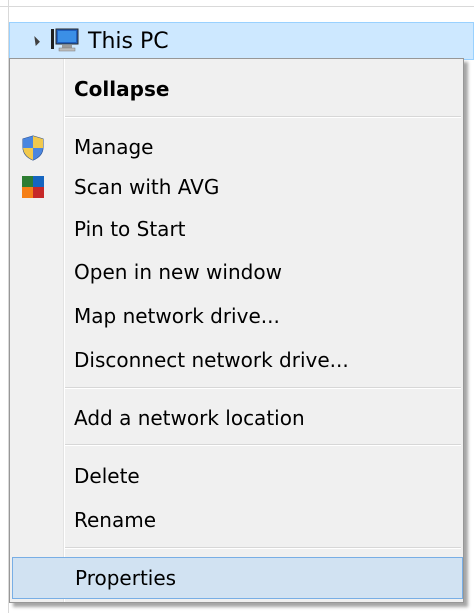 The image size is (474, 613). What do you see at coordinates (126, 578) in the screenshot?
I see `menu-item-label: Properties` at bounding box center [126, 578].